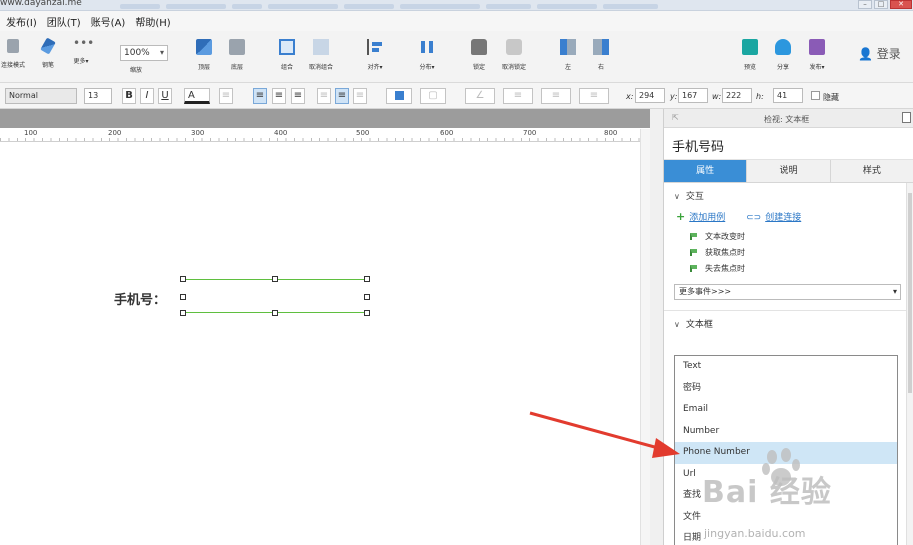  Describe the element at coordinates (788, 192) in the screenshot. I see `interaction-section-header: ∨ 交互` at that location.